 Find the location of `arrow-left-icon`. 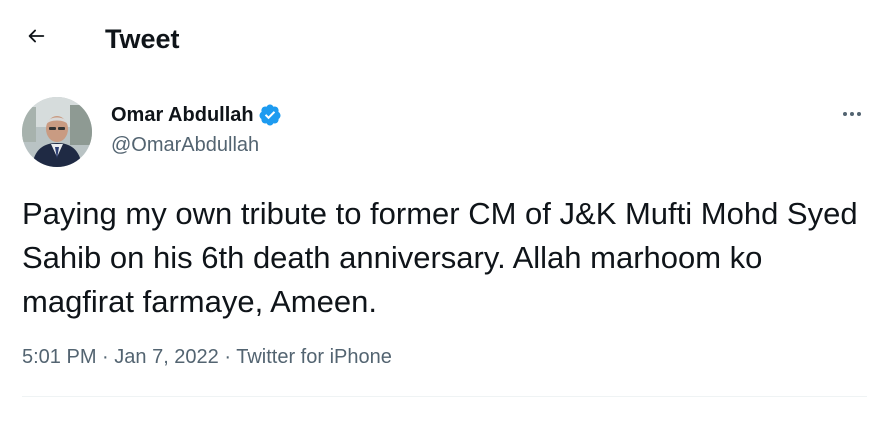

arrow-left-icon is located at coordinates (36, 38).